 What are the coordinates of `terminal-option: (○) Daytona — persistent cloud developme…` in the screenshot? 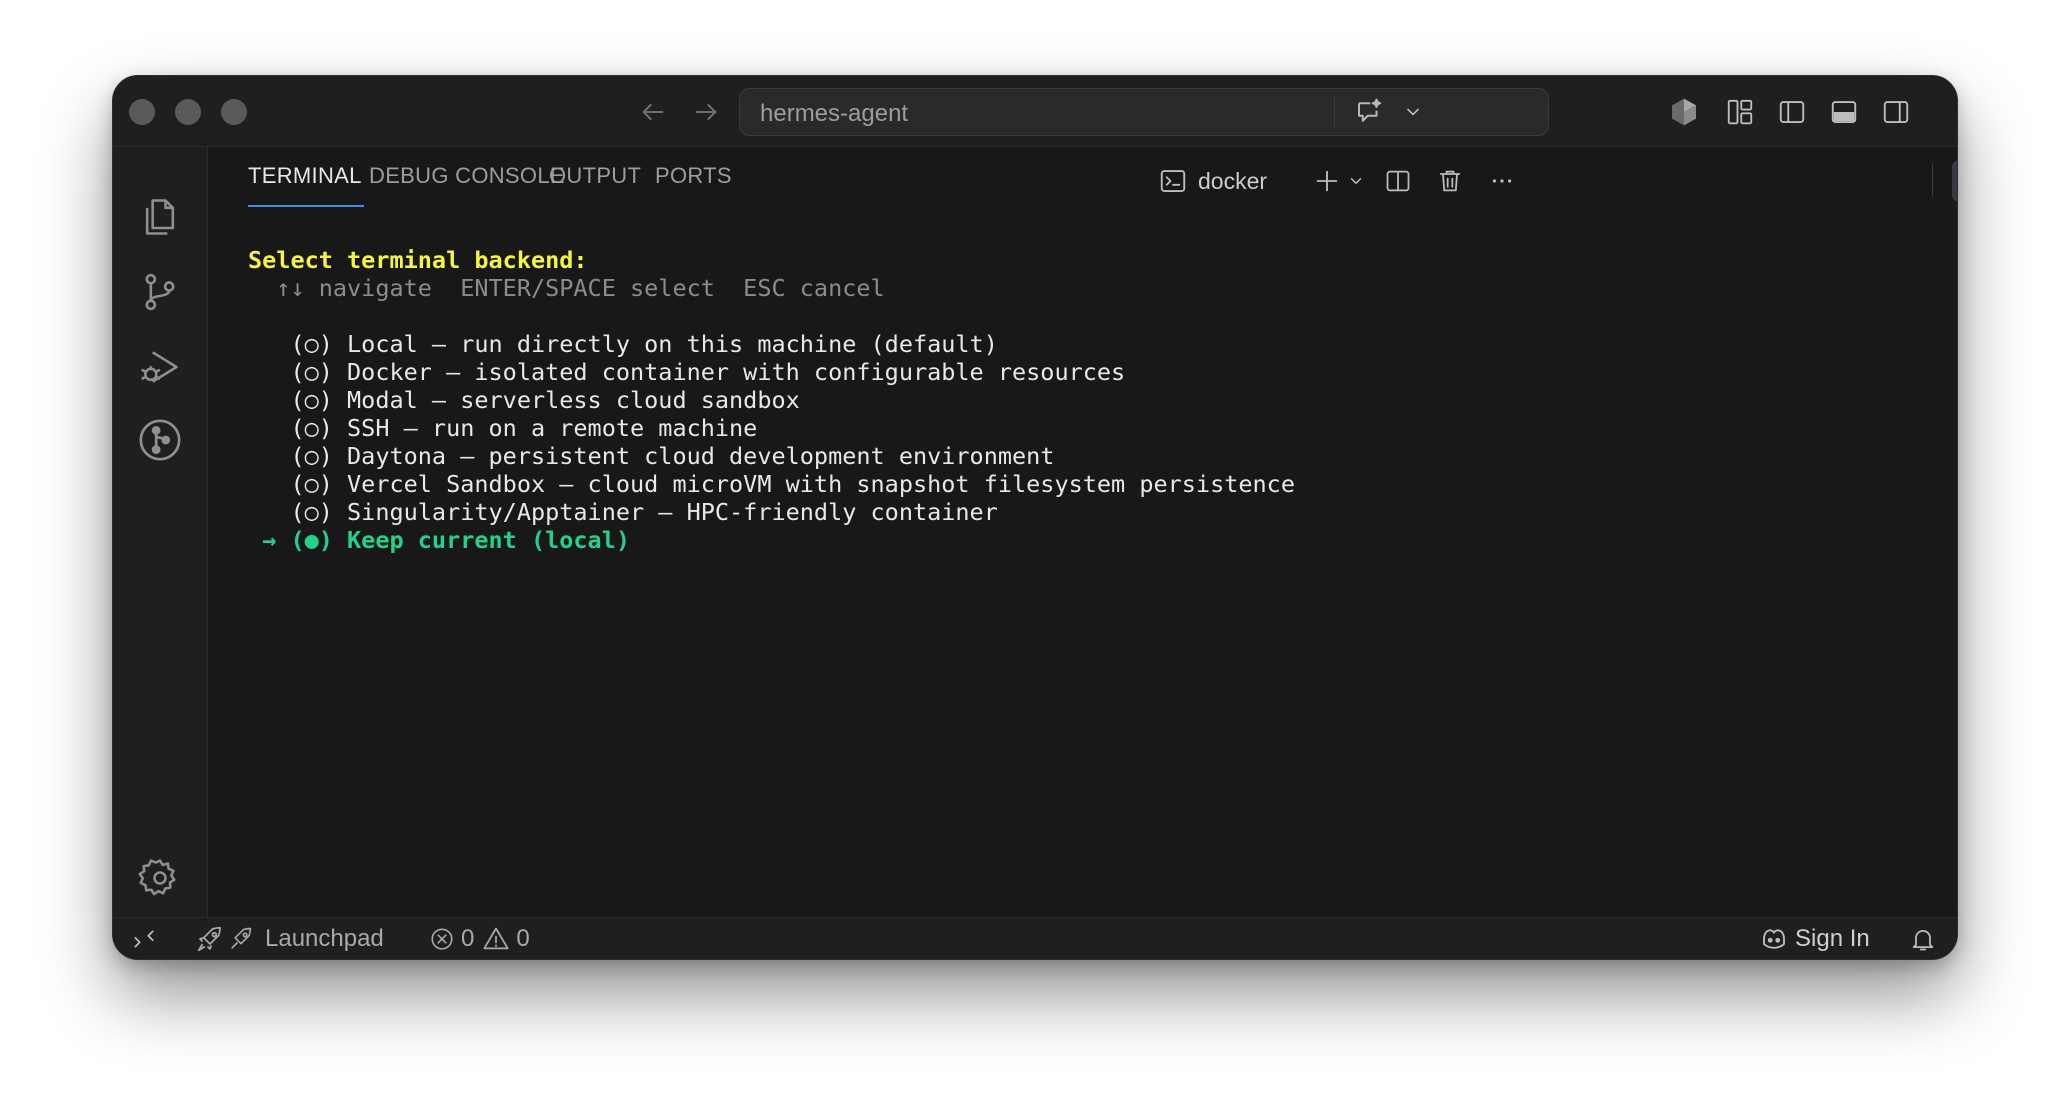 It's located at (651, 456).